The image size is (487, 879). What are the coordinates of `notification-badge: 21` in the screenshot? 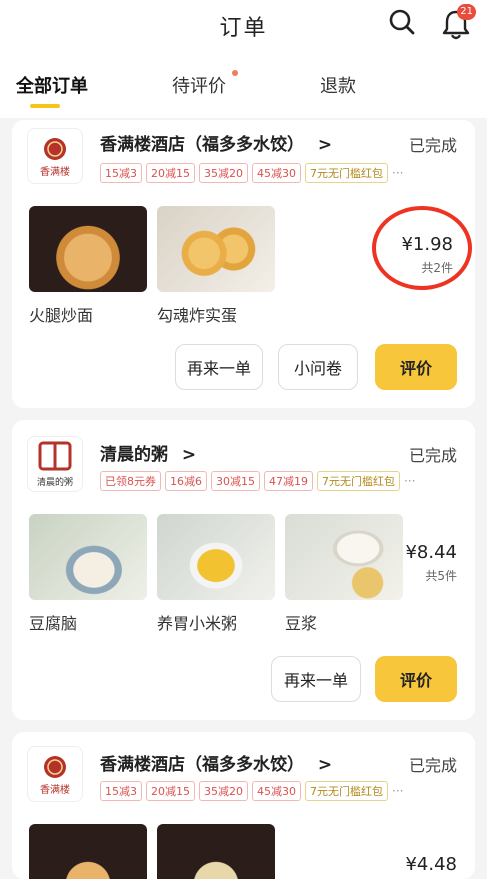 It's located at (466, 12).